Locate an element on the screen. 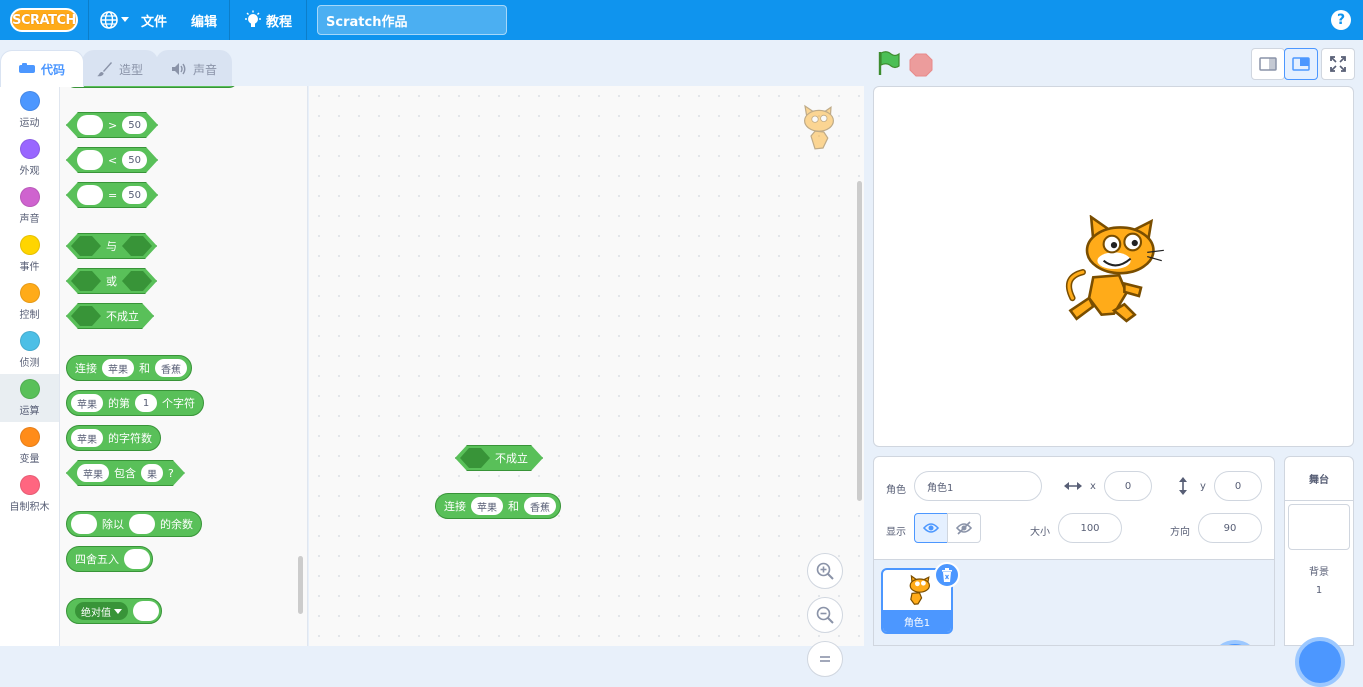 Image resolution: width=1363 pixels, height=687 pixels. block-letter-of: 苹果 的第 1 个字符 is located at coordinates (135, 403).